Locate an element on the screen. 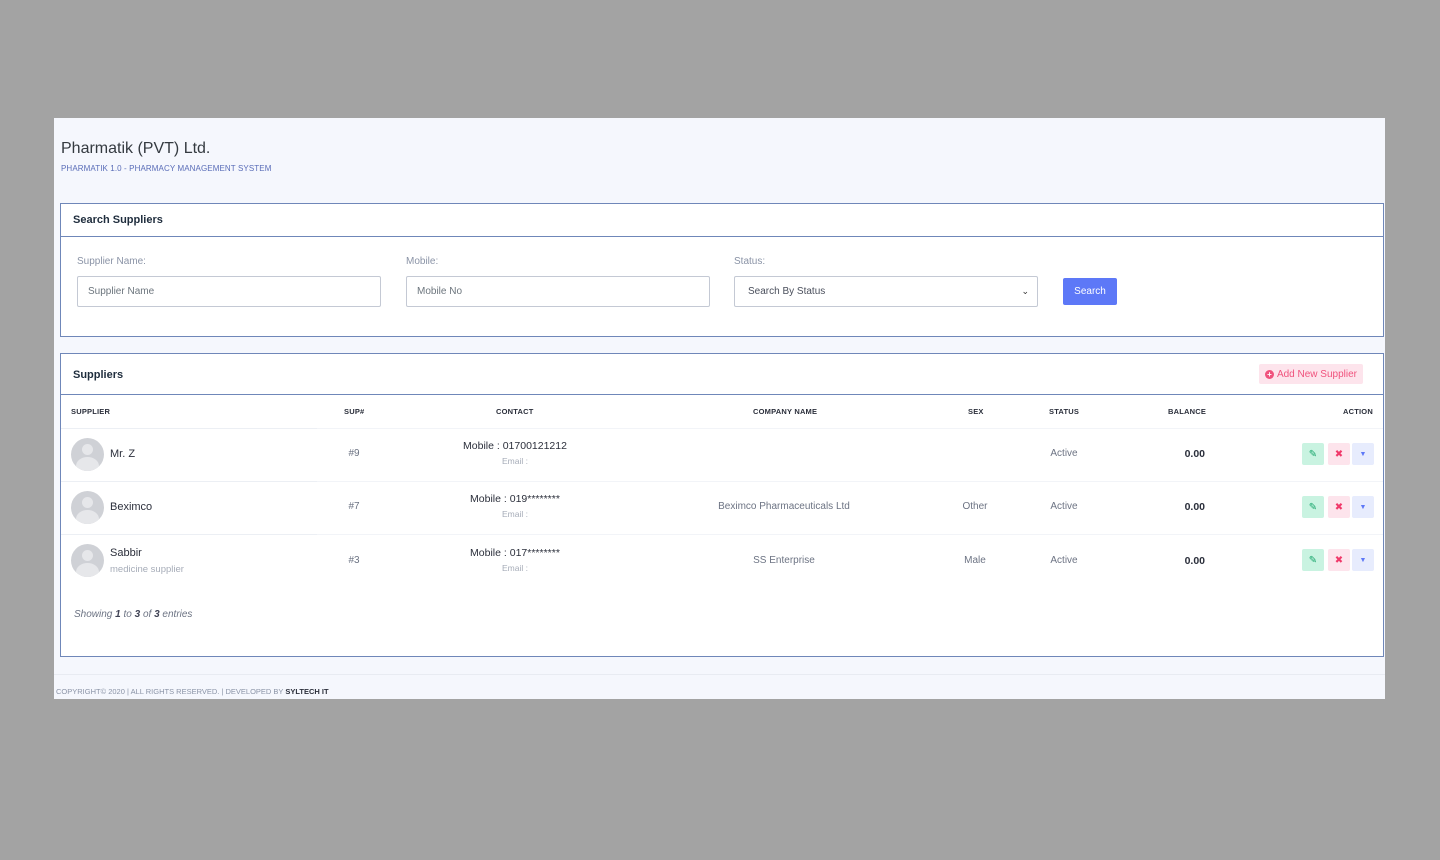 The image size is (1440, 860). page-title: Pharmatik (PVT) Ltd. is located at coordinates (136, 148).